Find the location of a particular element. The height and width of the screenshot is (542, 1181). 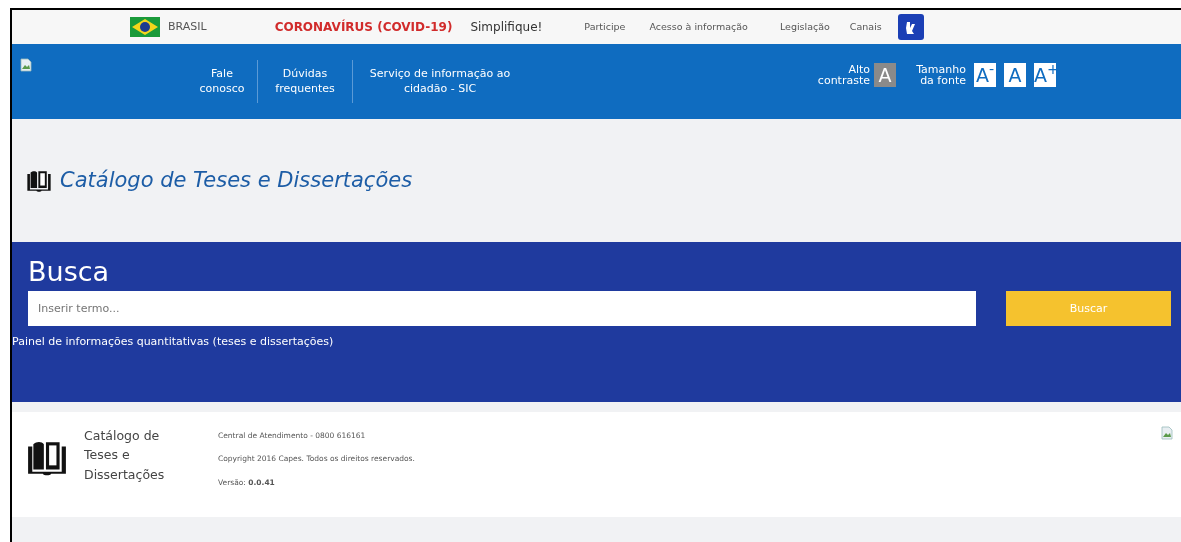

font-size-button: A is located at coordinates (1015, 74).